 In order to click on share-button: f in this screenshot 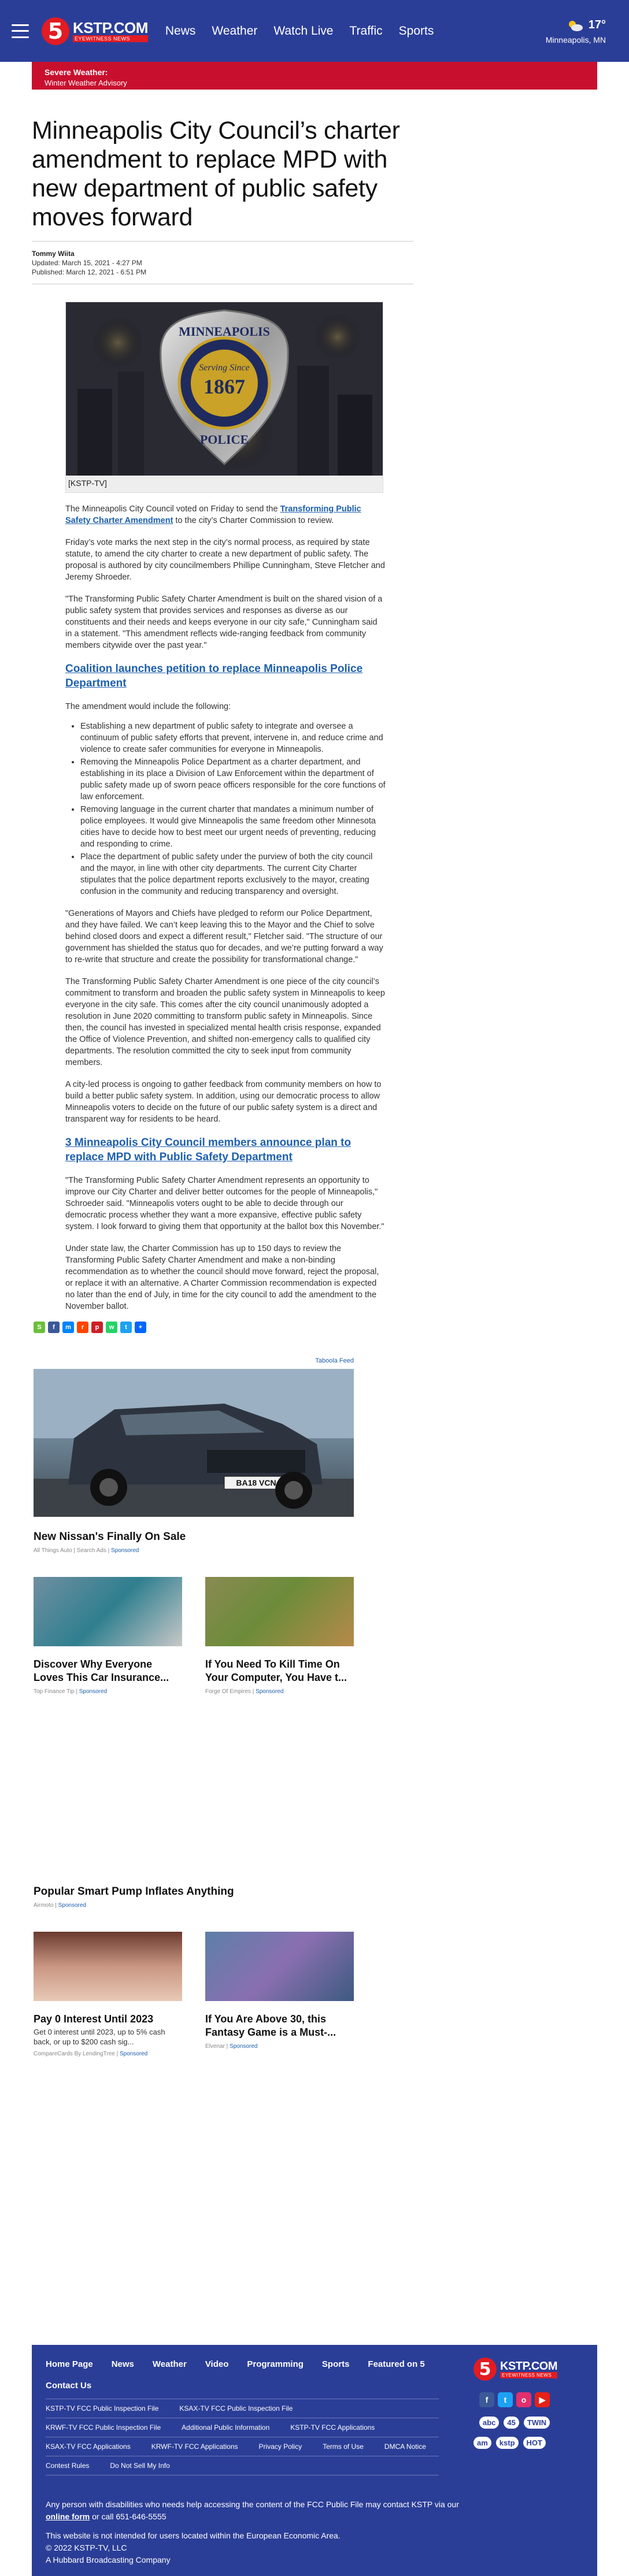, I will do `click(54, 1328)`.